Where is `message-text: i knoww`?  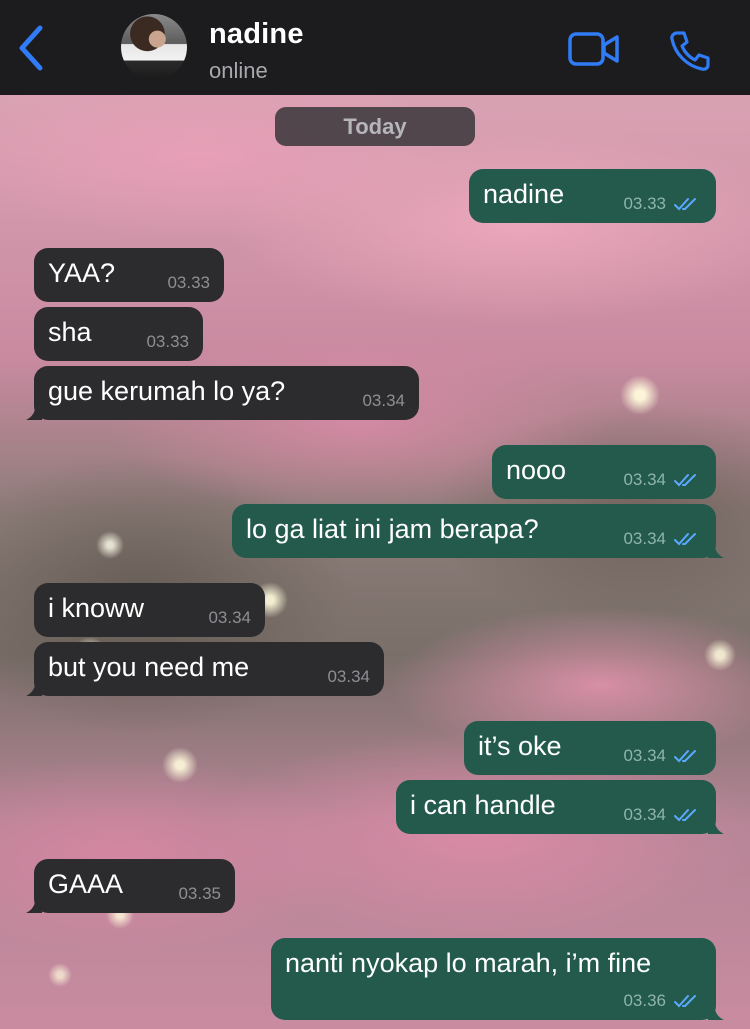 message-text: i knoww is located at coordinates (96, 608).